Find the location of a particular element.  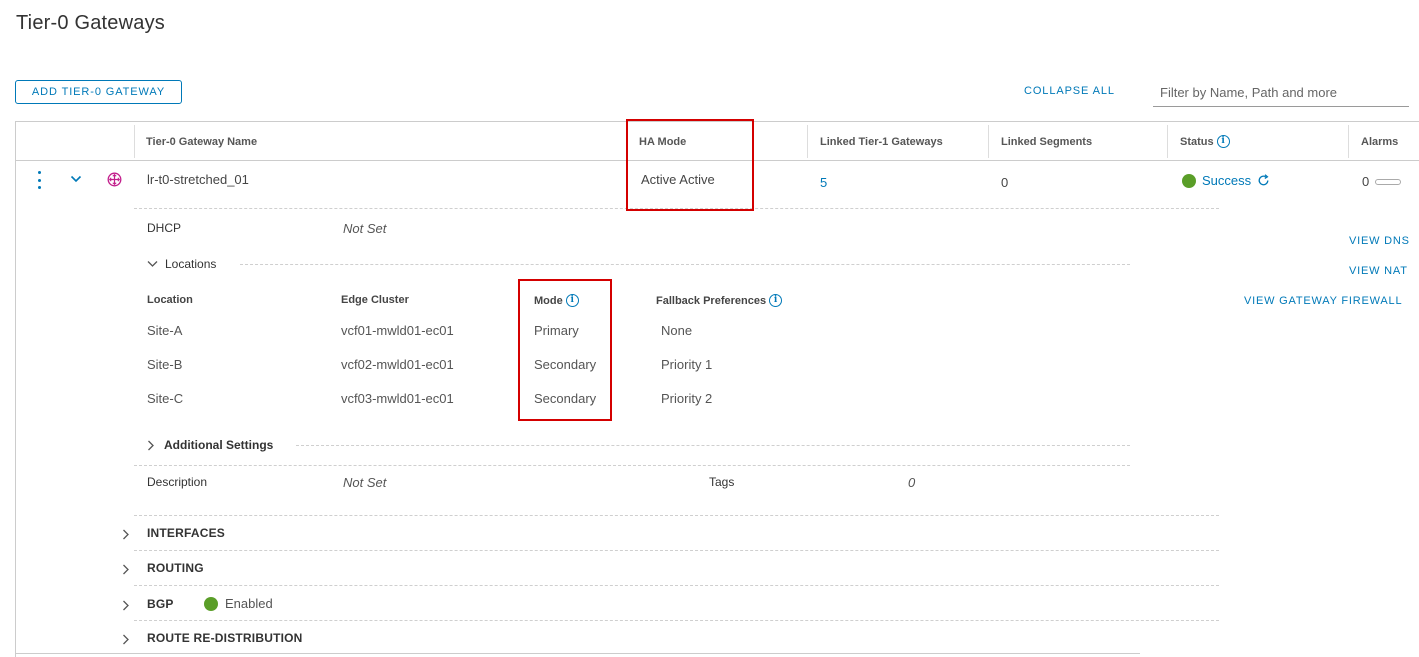

column-header-alarms: Alarms is located at coordinates (1384, 141).